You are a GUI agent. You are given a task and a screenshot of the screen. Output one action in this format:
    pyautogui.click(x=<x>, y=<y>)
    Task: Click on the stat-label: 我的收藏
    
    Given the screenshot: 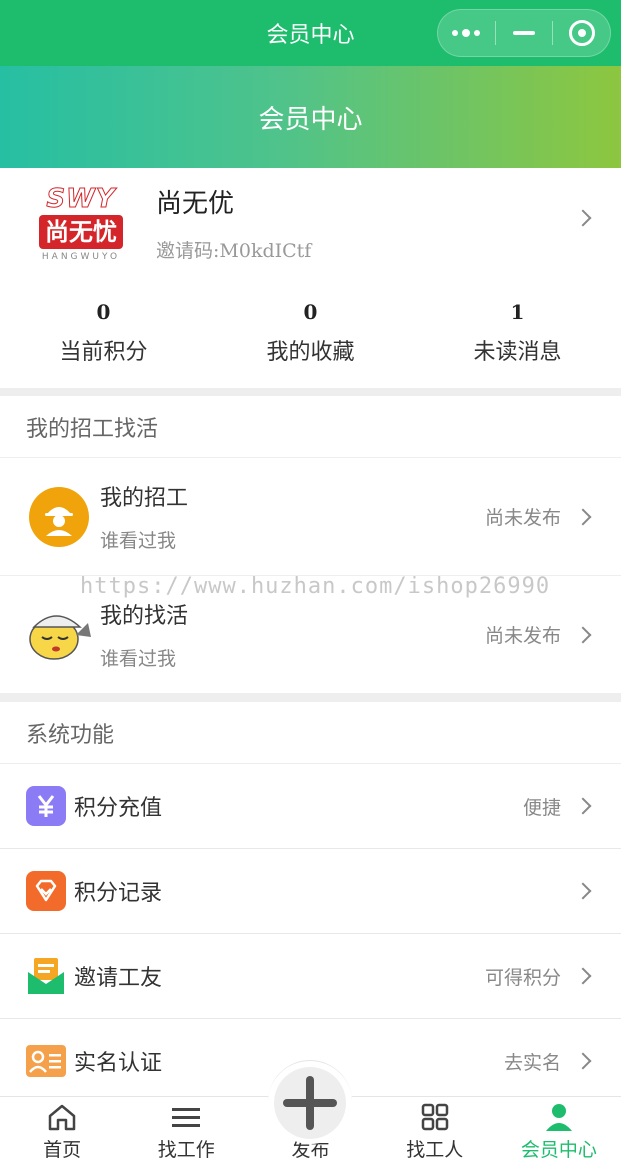 What is the action you would take?
    pyautogui.click(x=310, y=352)
    